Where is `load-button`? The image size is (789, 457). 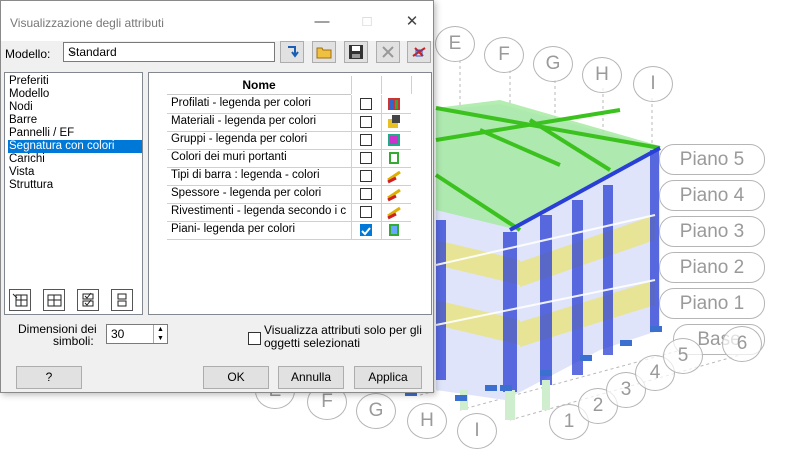 load-button is located at coordinates (292, 52).